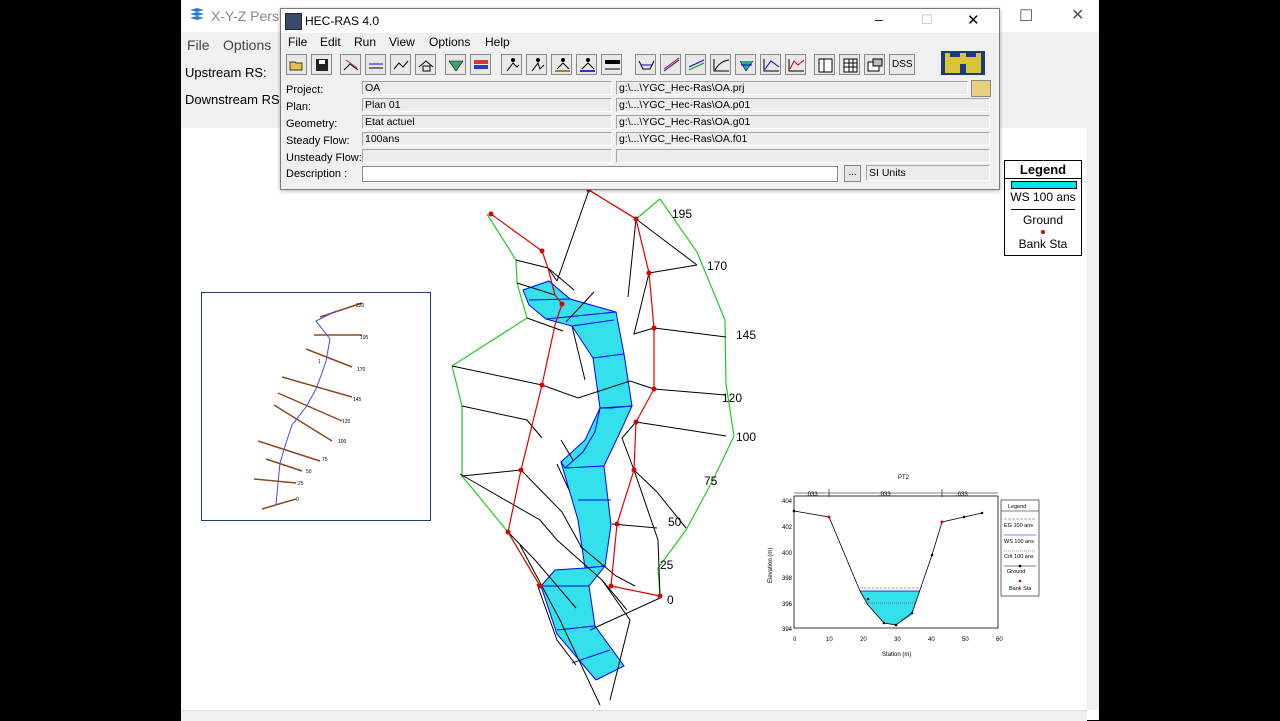  Describe the element at coordinates (357, 400) in the screenshot. I see `inset-station-label: 145` at that location.